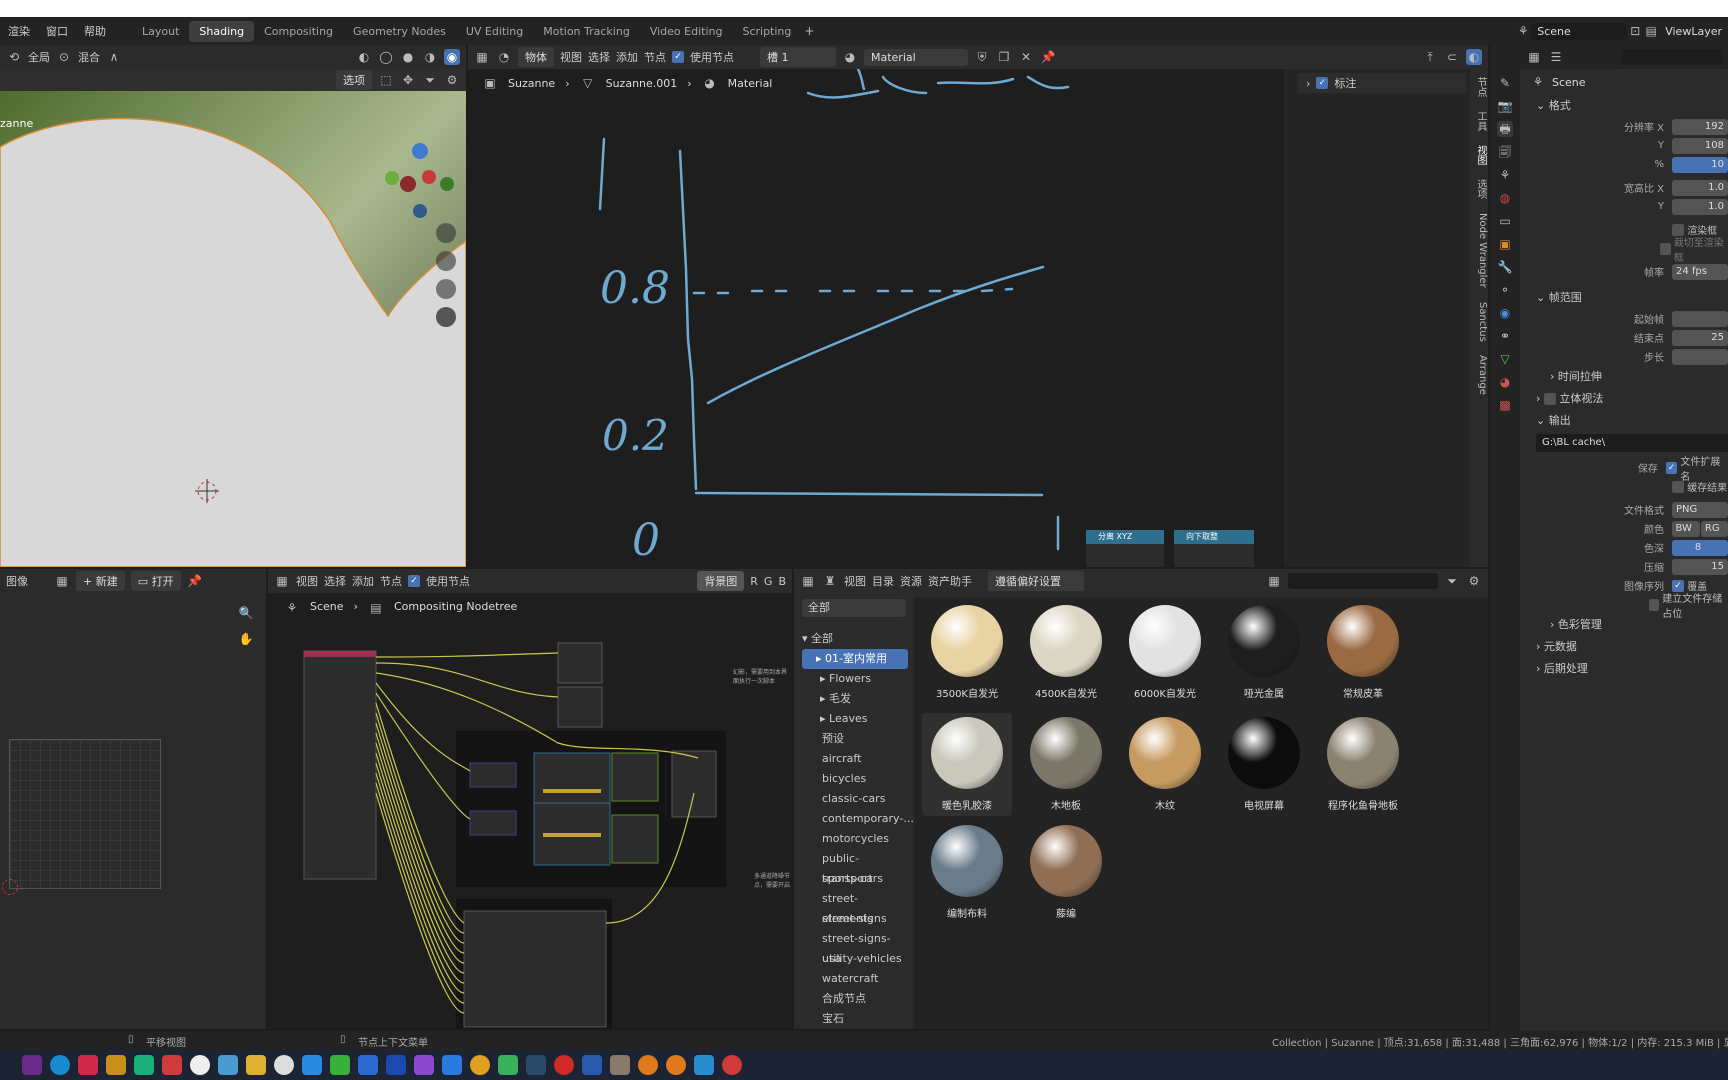 The width and height of the screenshot is (1728, 1080). I want to click on unlink-icon: ✕, so click(1026, 57).